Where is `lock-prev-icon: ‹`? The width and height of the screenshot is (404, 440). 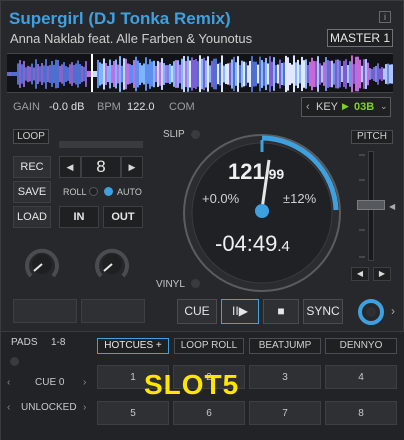 lock-prev-icon: ‹ is located at coordinates (8, 407).